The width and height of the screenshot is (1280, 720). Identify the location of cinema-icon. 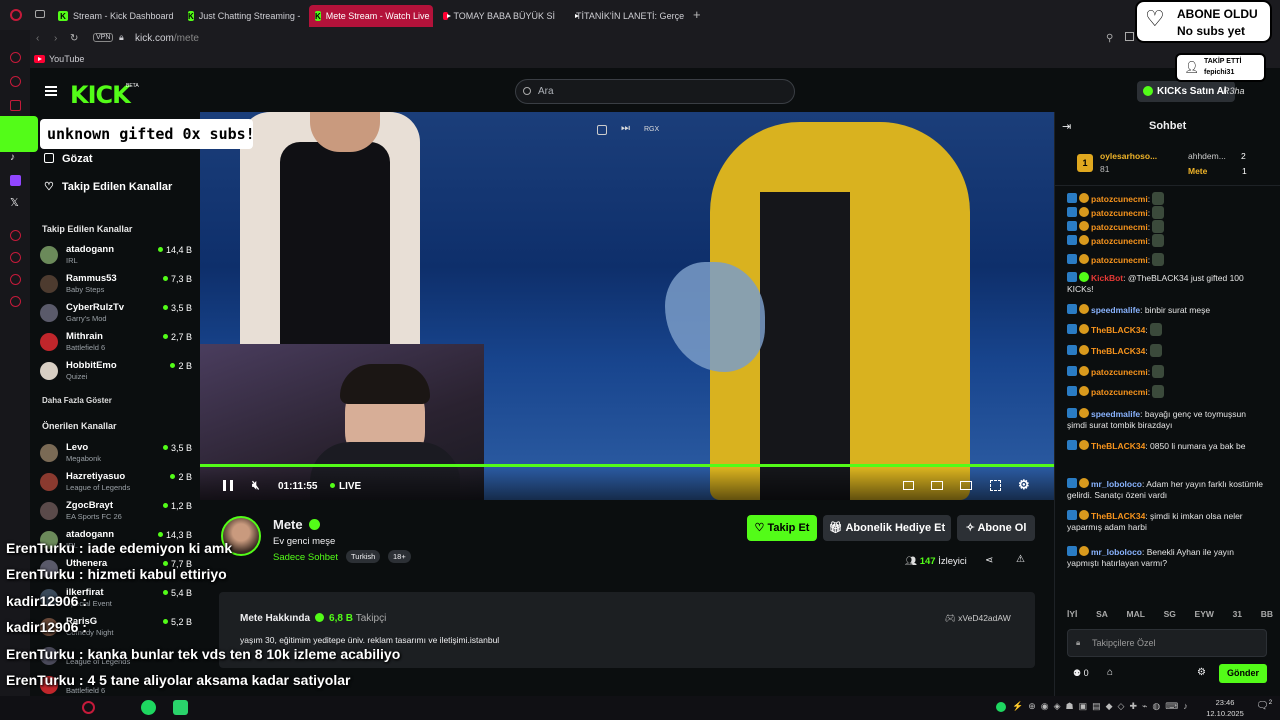
(966, 485).